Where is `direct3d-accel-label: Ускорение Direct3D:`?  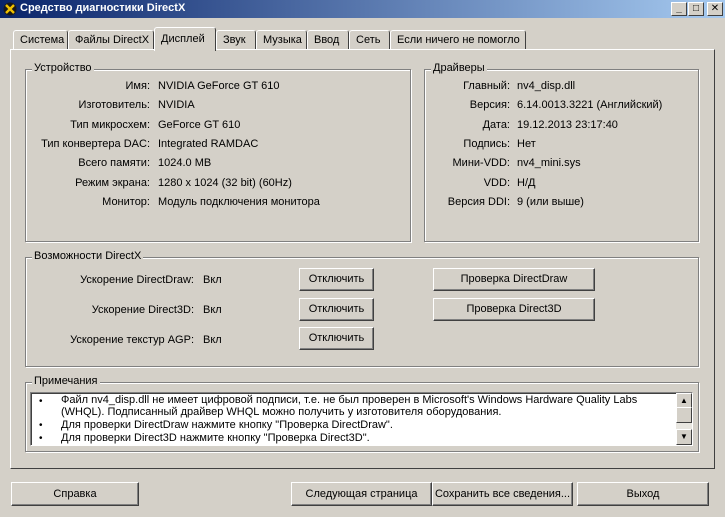 direct3d-accel-label: Ускорение Direct3D: is located at coordinates (142, 310).